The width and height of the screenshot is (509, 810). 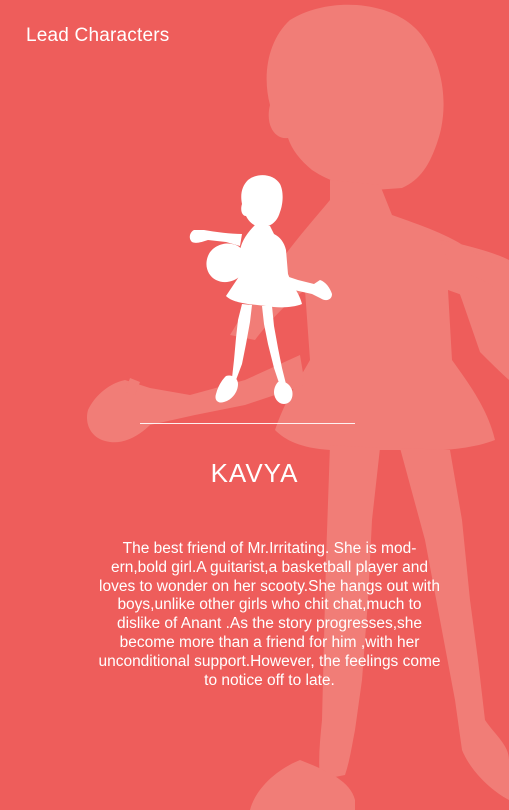 I want to click on page-title: Lead Characters, so click(x=98, y=35).